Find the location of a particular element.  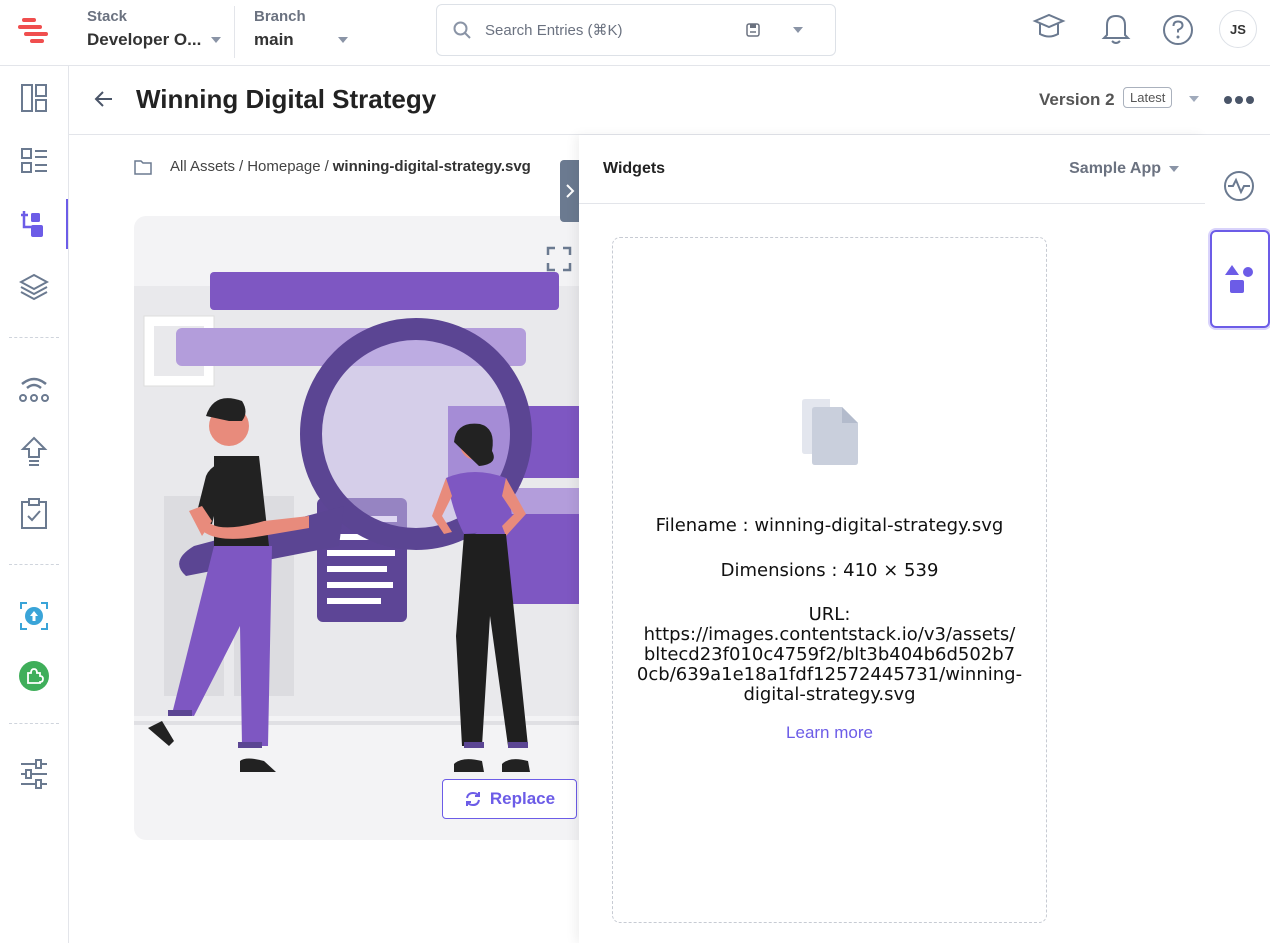

sidebar-item-webhooks is located at coordinates (34, 388).